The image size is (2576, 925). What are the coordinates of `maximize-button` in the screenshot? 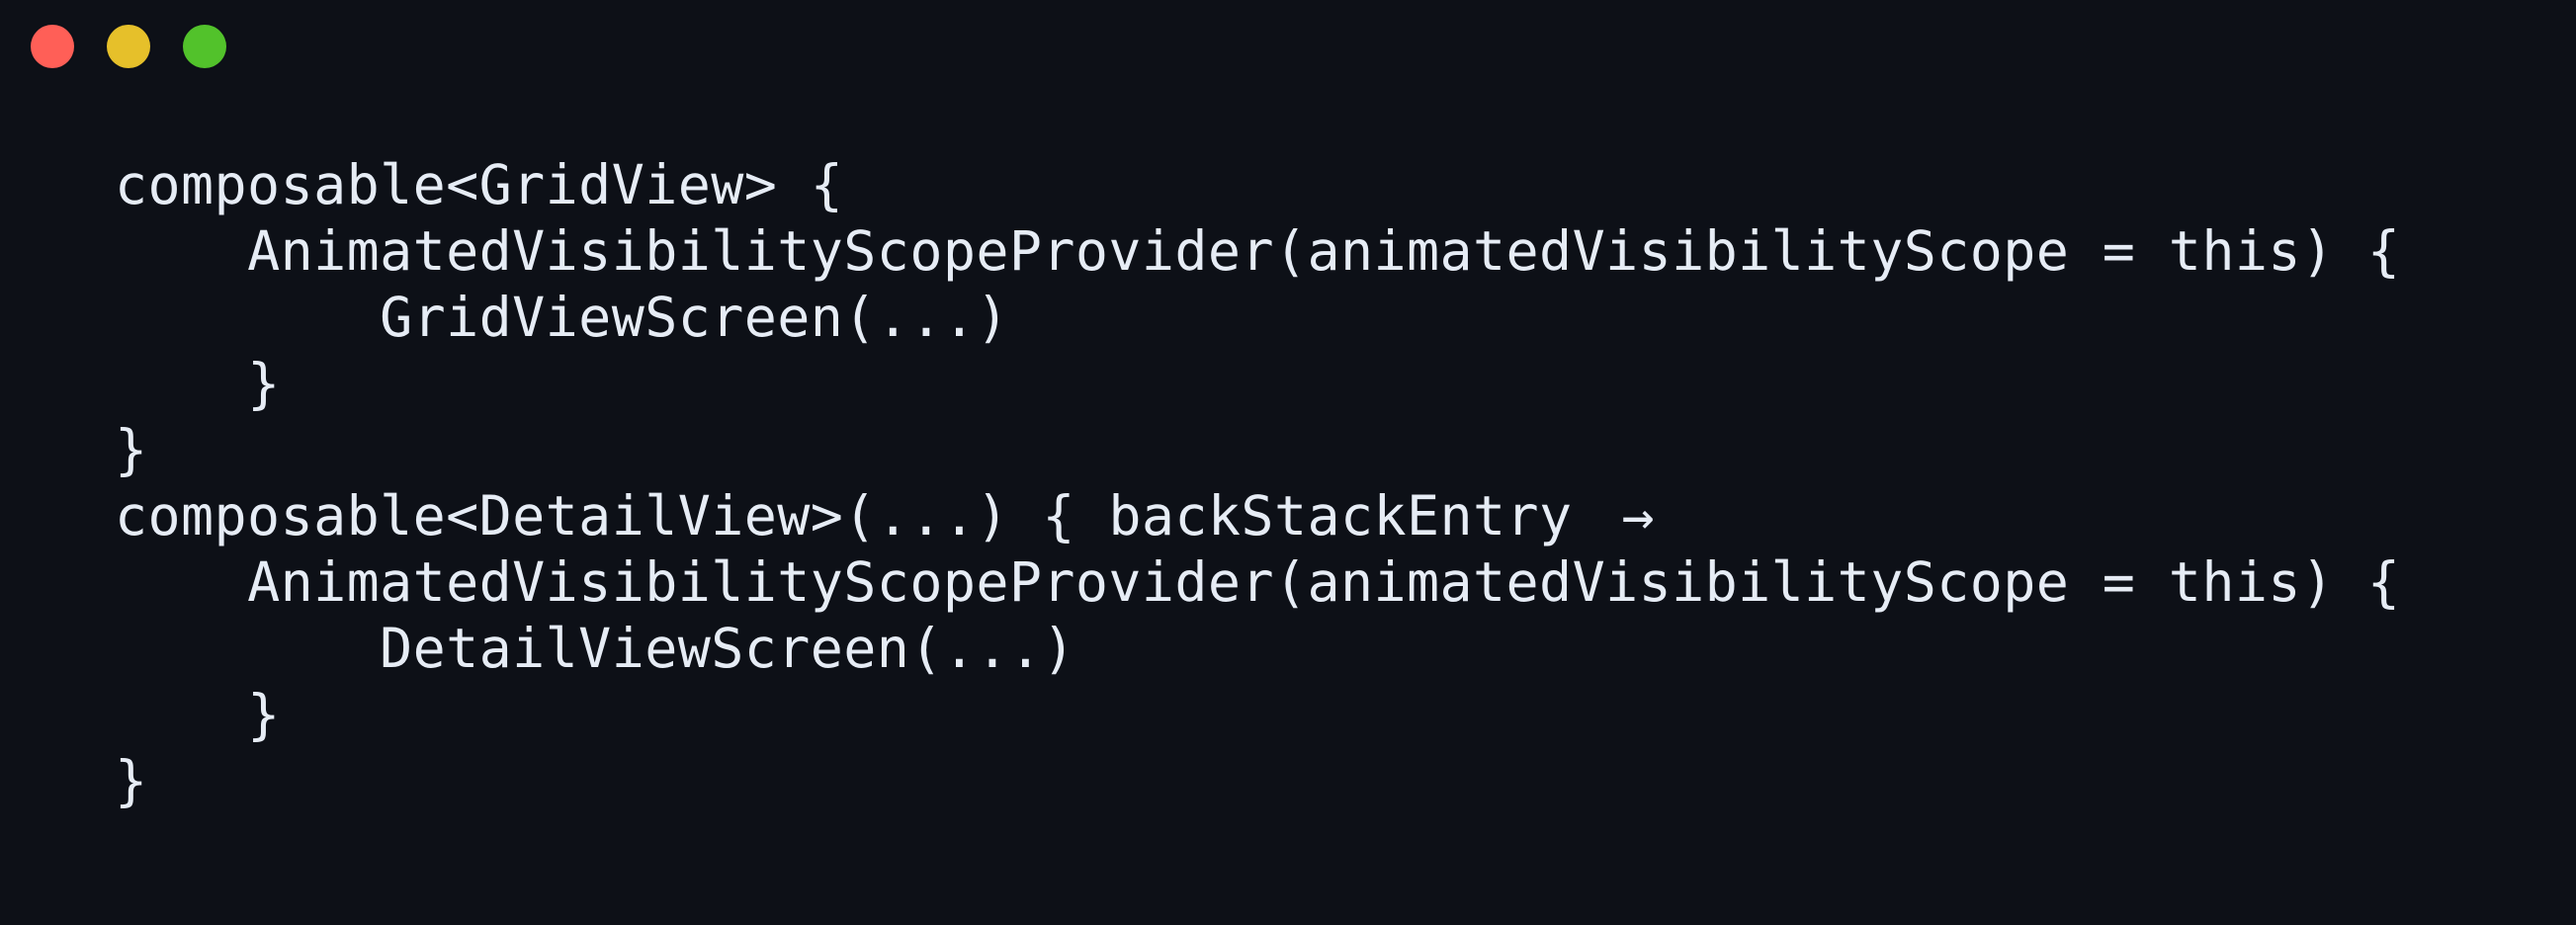 It's located at (204, 47).